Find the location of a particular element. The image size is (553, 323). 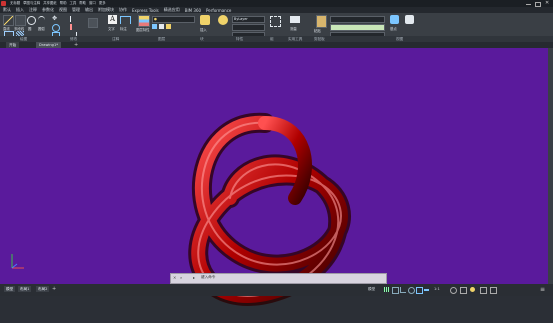

status-bar: 模型 布局1 布局2 + 模型 1:1 ≡ is located at coordinates (276, 290).